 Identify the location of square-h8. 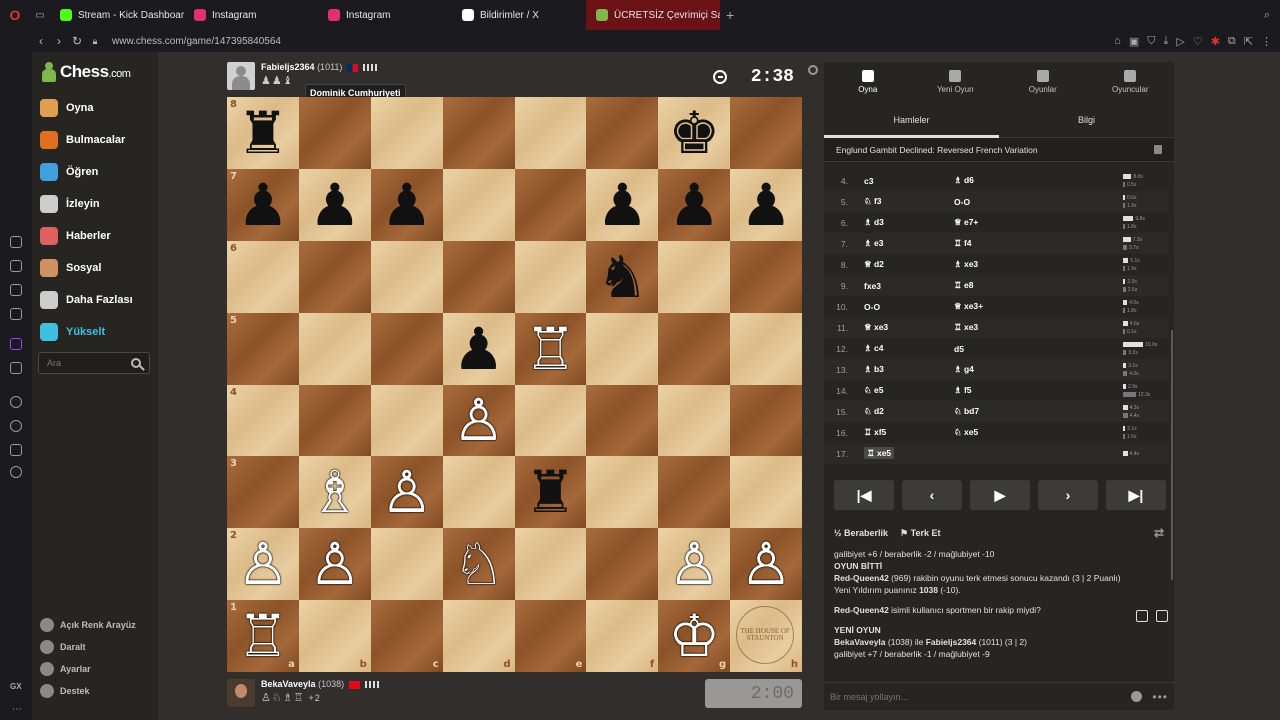
(766, 133).